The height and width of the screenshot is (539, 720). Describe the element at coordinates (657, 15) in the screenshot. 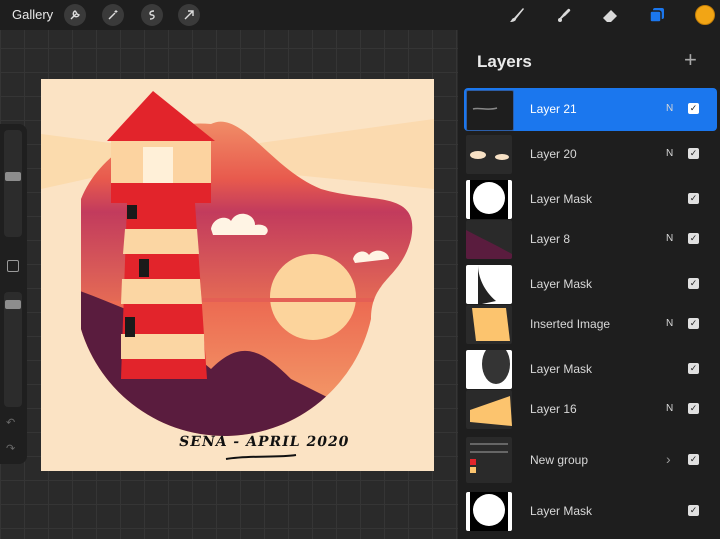

I see `layers-icon` at that location.